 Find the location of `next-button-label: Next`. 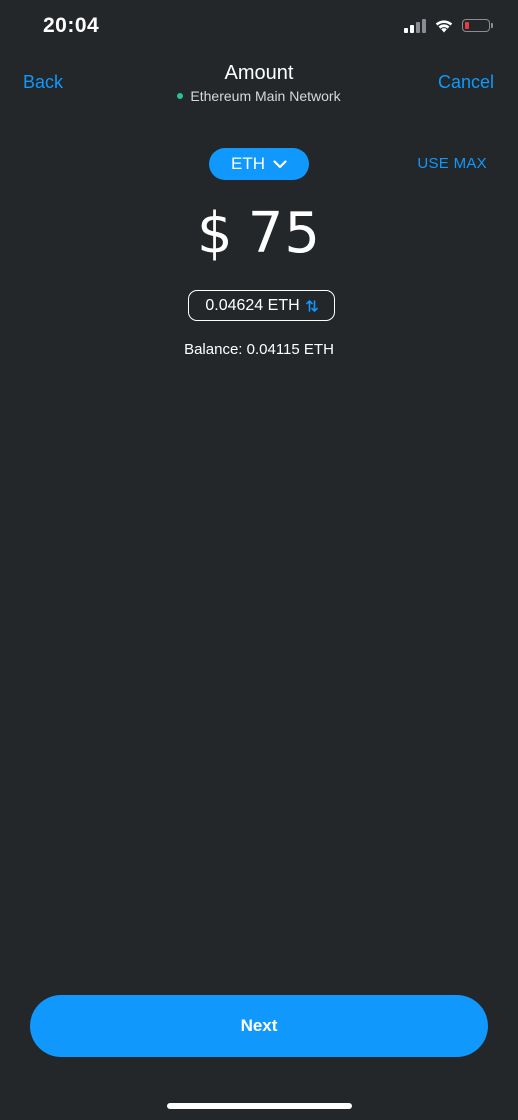

next-button-label: Next is located at coordinates (259, 1025).